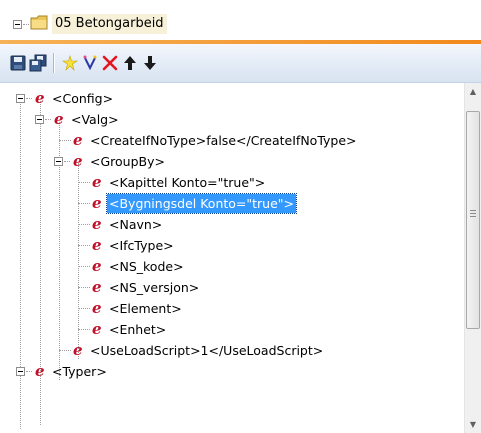 The image size is (481, 433). I want to click on tree-node-typer: e <Typer>, so click(232, 371).